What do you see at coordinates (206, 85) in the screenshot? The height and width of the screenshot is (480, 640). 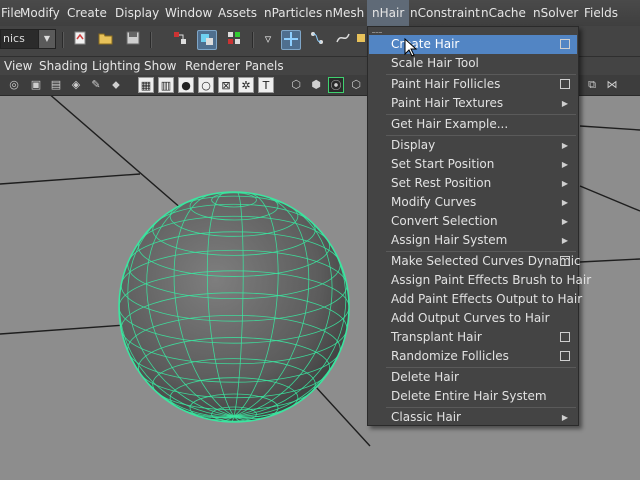 I see `shaded-icon: ○` at bounding box center [206, 85].